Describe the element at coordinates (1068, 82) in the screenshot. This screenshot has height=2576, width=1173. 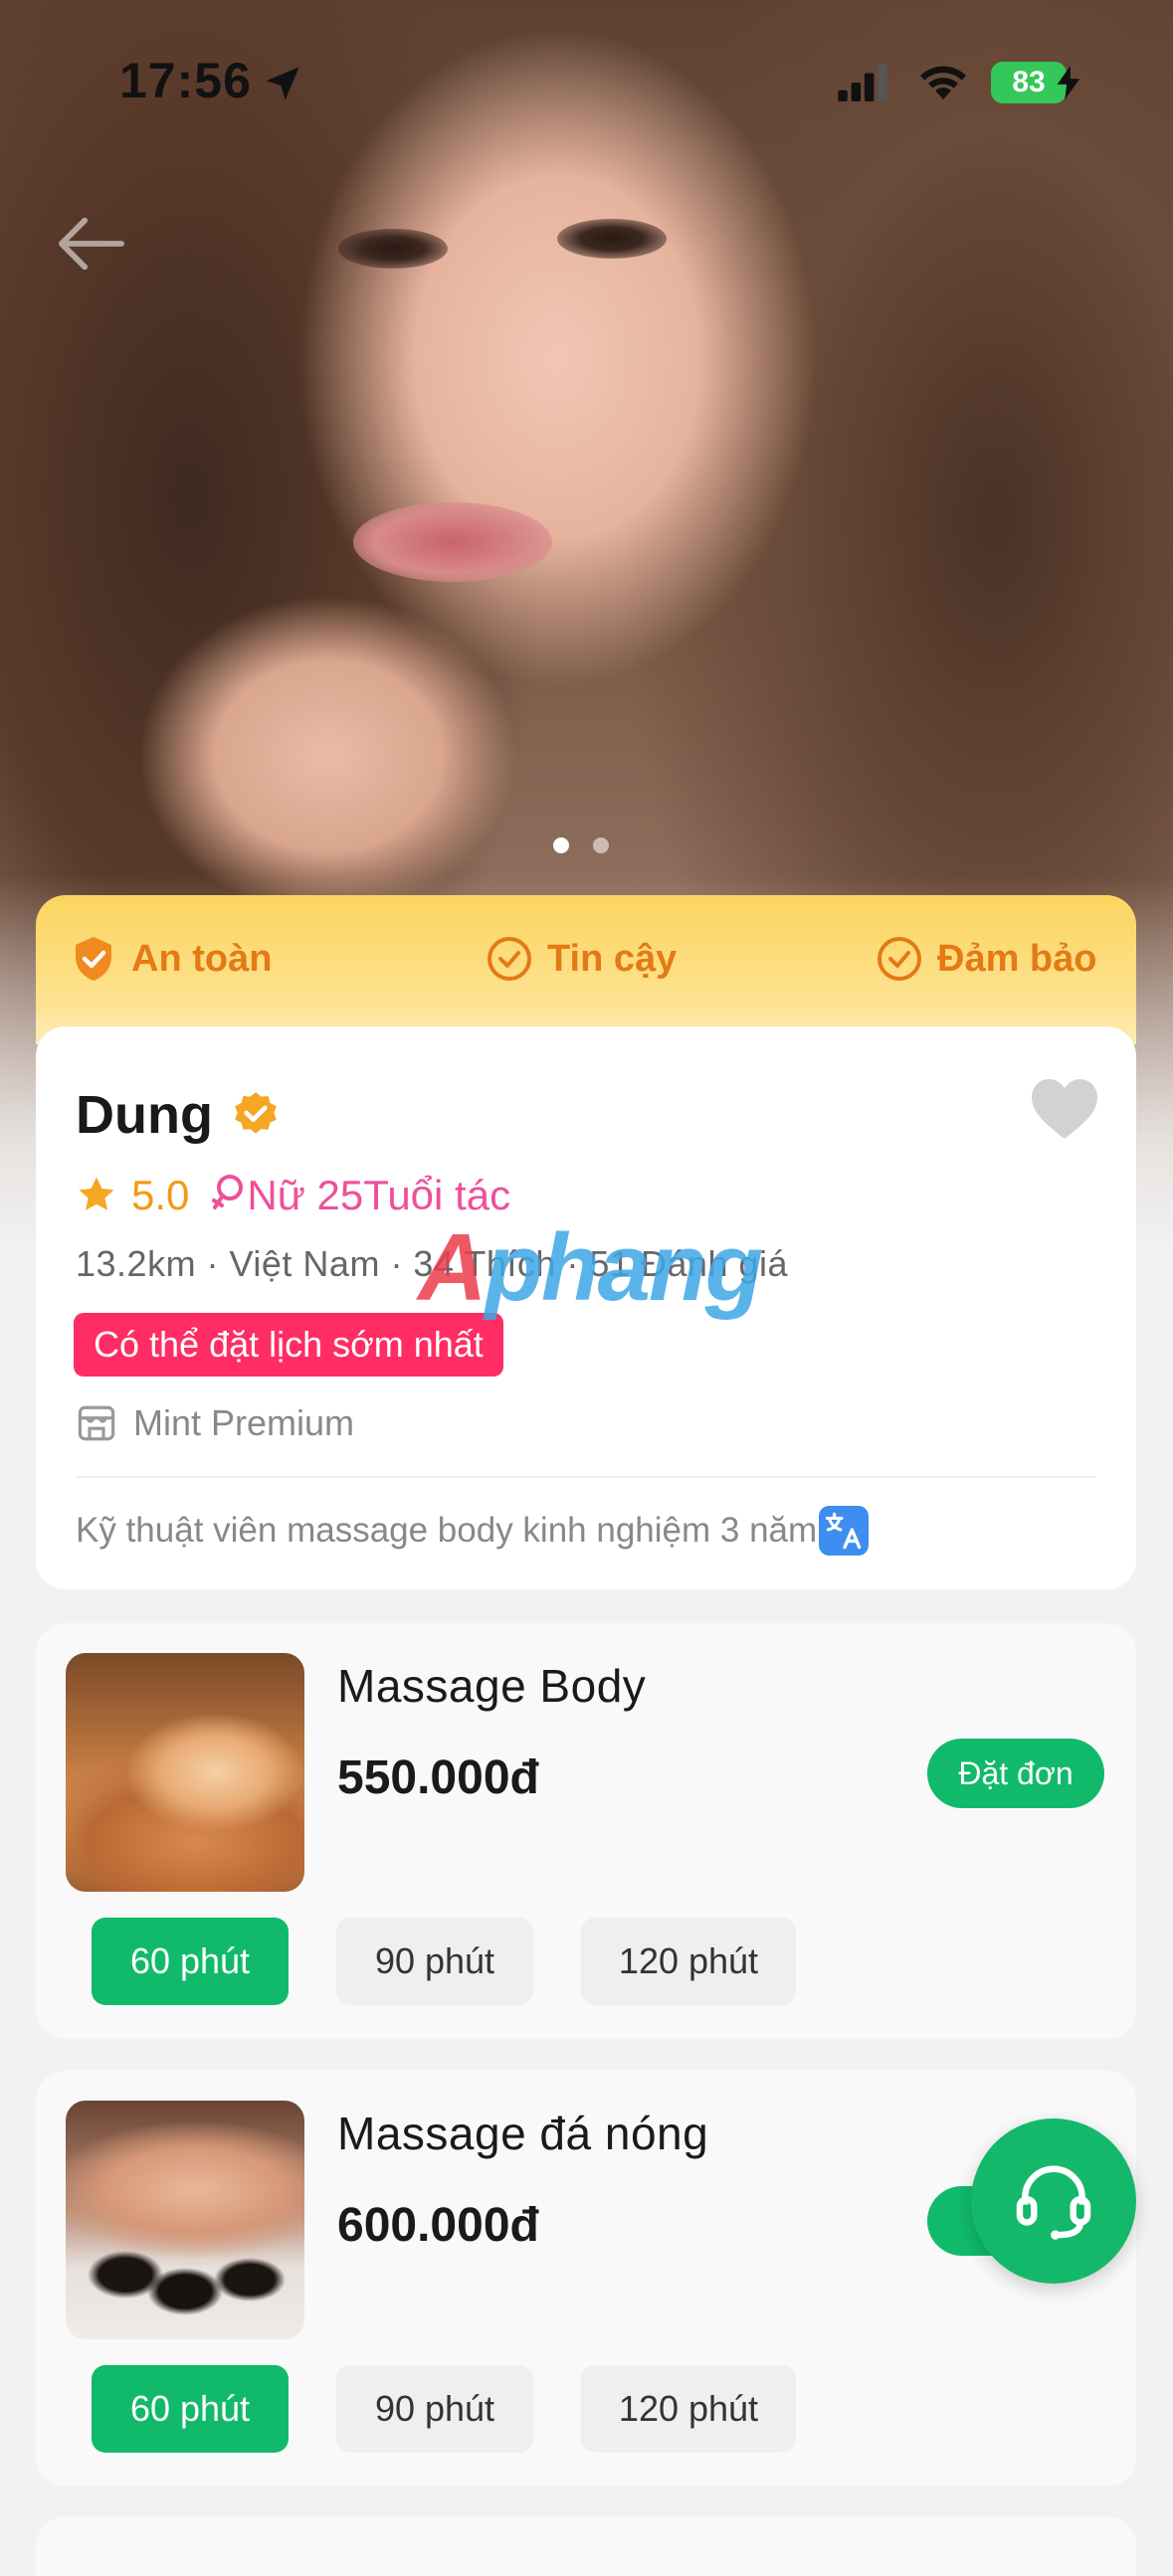
I see `charging-bolt-icon` at that location.